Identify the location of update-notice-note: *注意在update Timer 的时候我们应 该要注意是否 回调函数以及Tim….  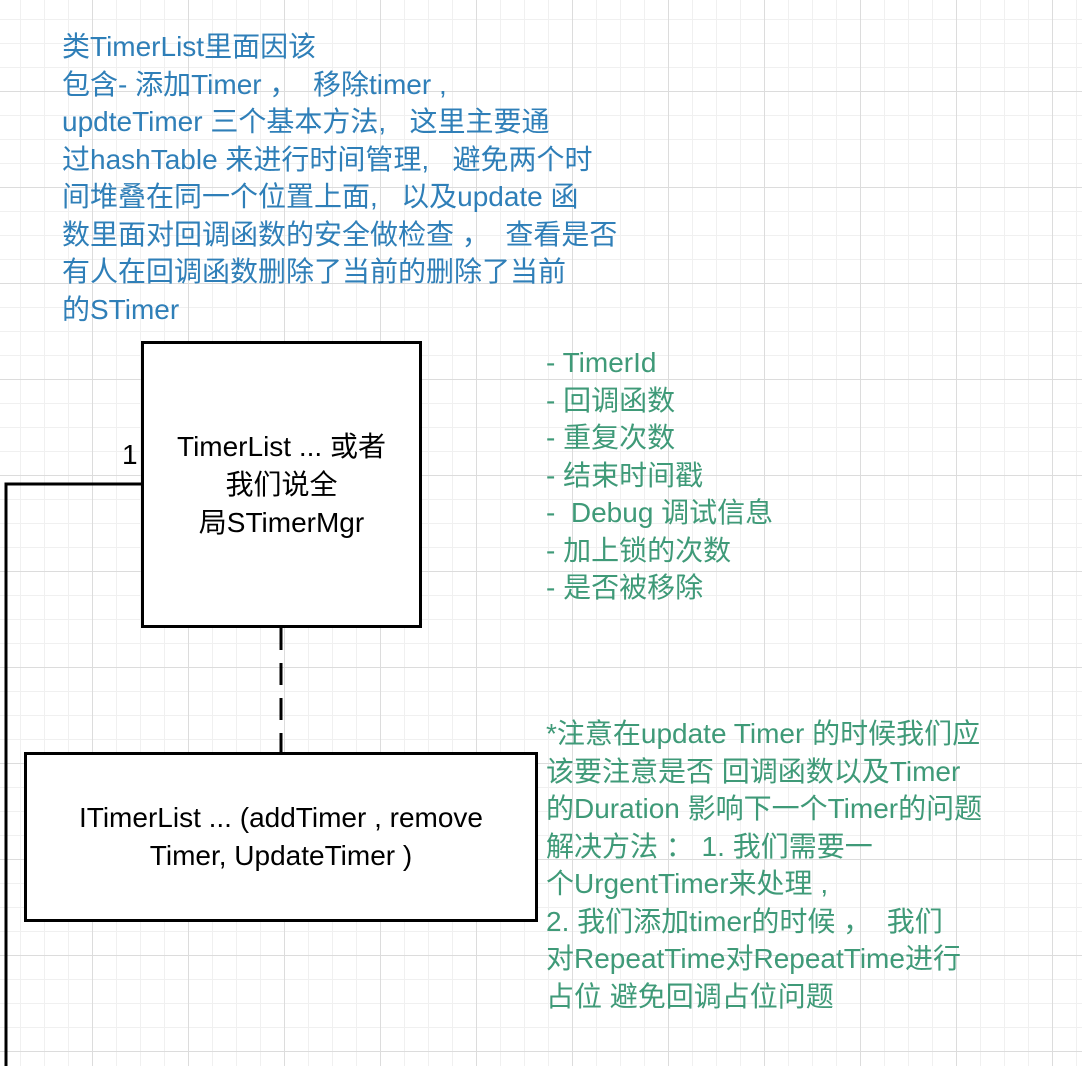
(764, 865).